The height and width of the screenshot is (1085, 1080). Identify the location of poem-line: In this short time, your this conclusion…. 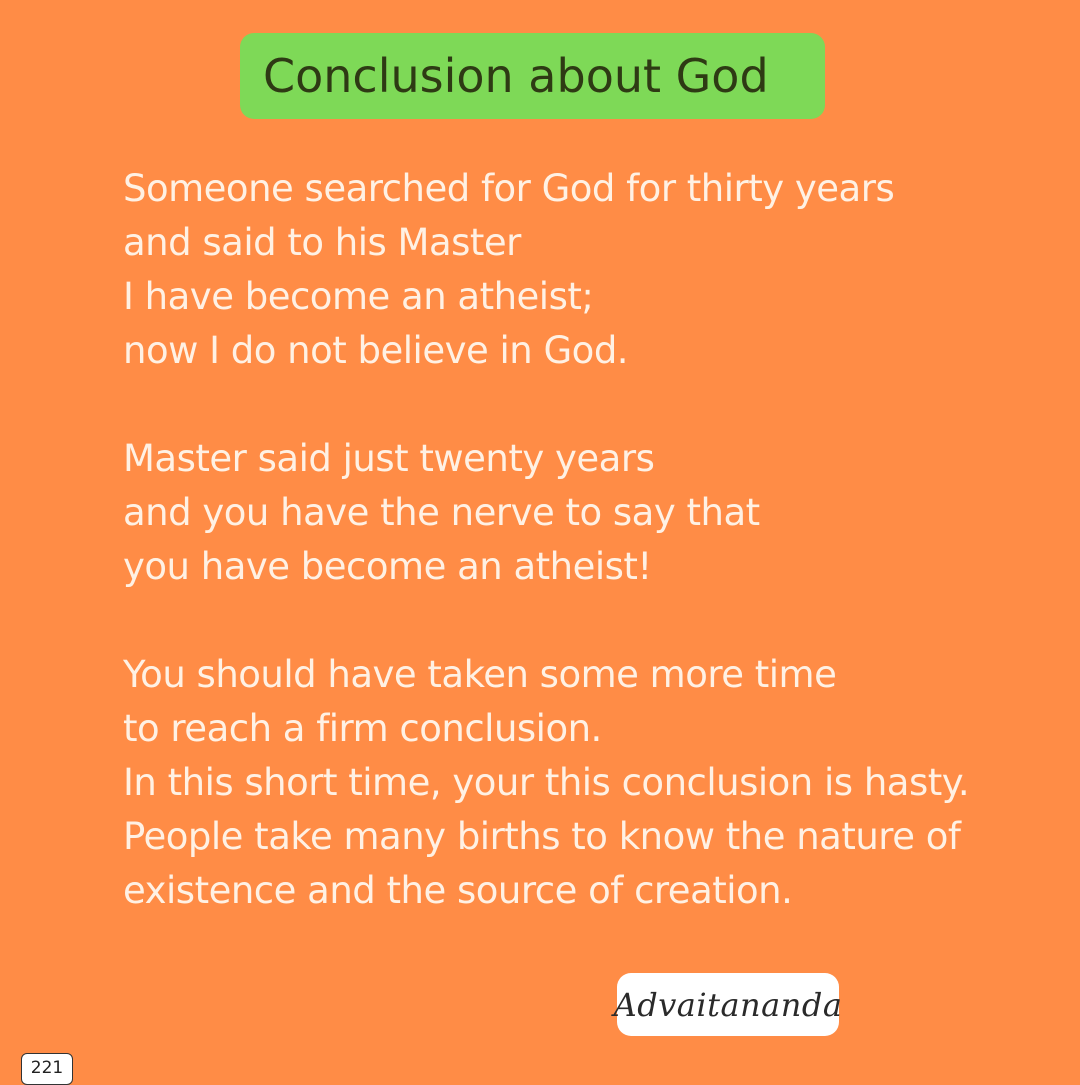
(546, 782).